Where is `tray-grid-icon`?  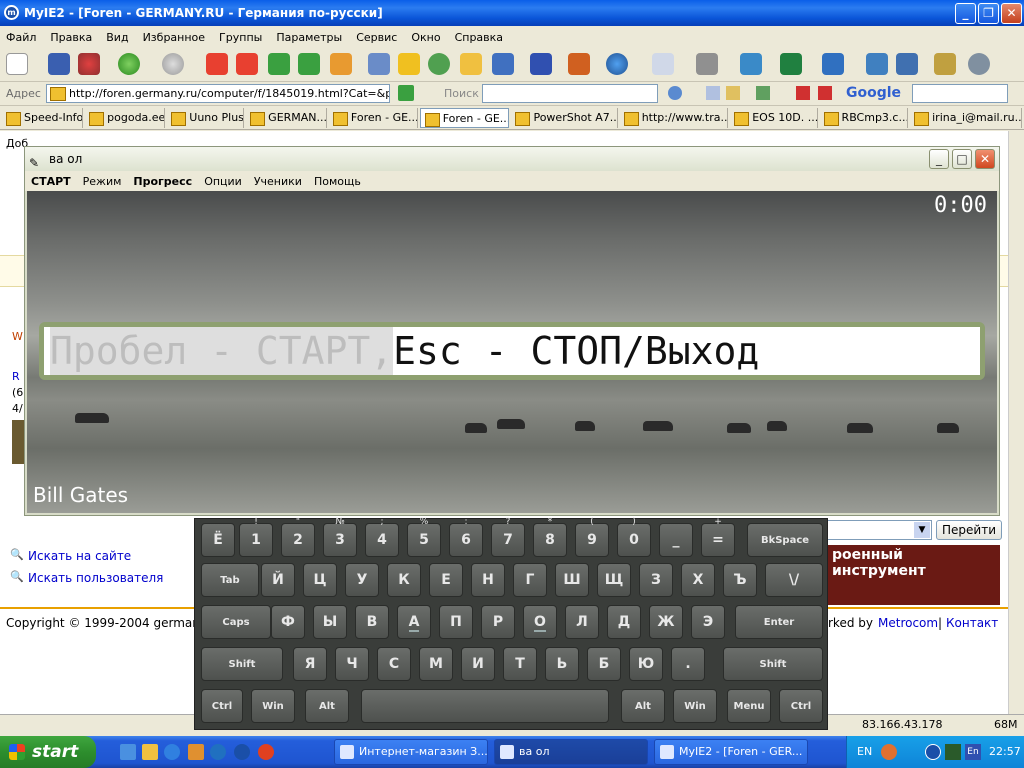
tray-grid-icon is located at coordinates (953, 752).